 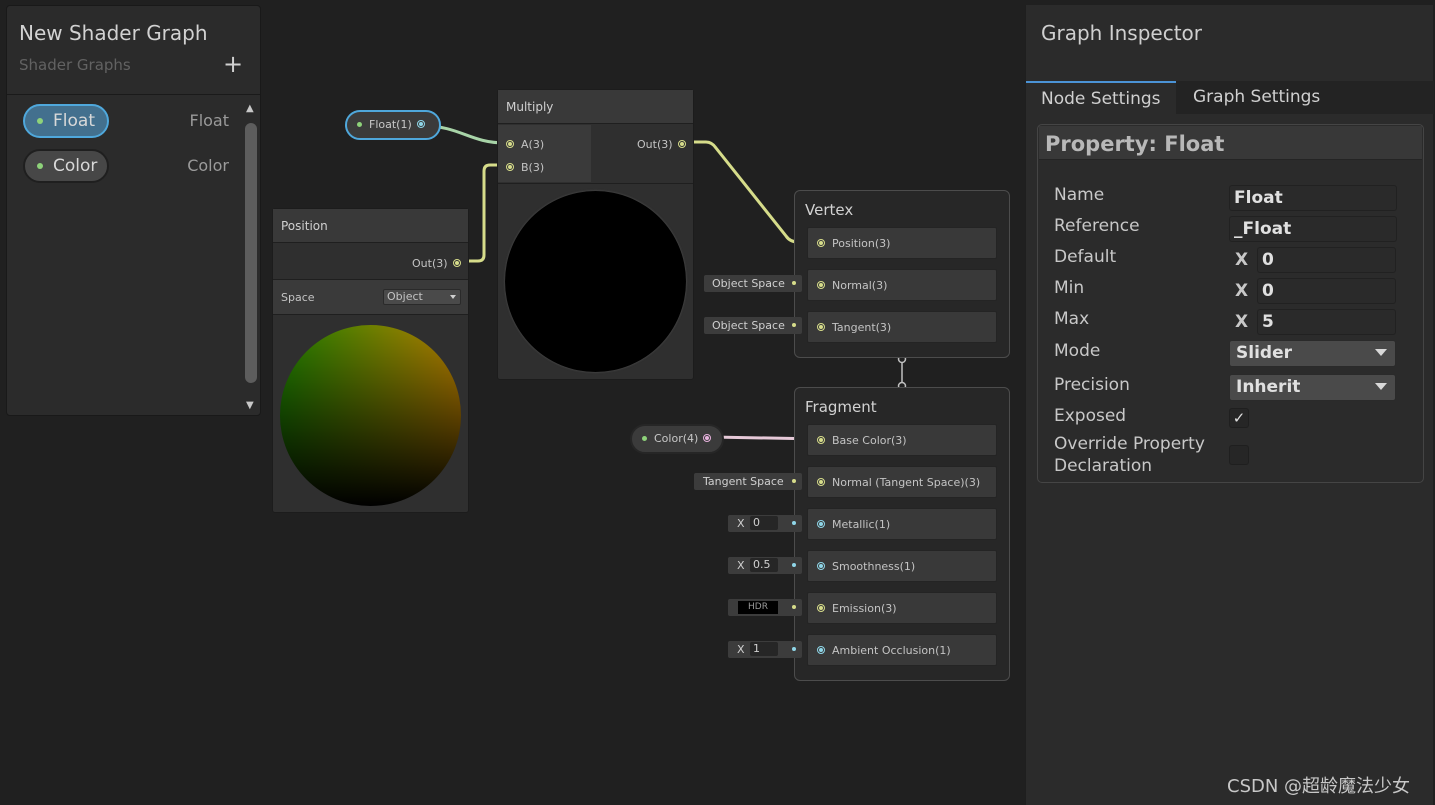 I want to click on min-field: 0, so click(x=1326, y=291).